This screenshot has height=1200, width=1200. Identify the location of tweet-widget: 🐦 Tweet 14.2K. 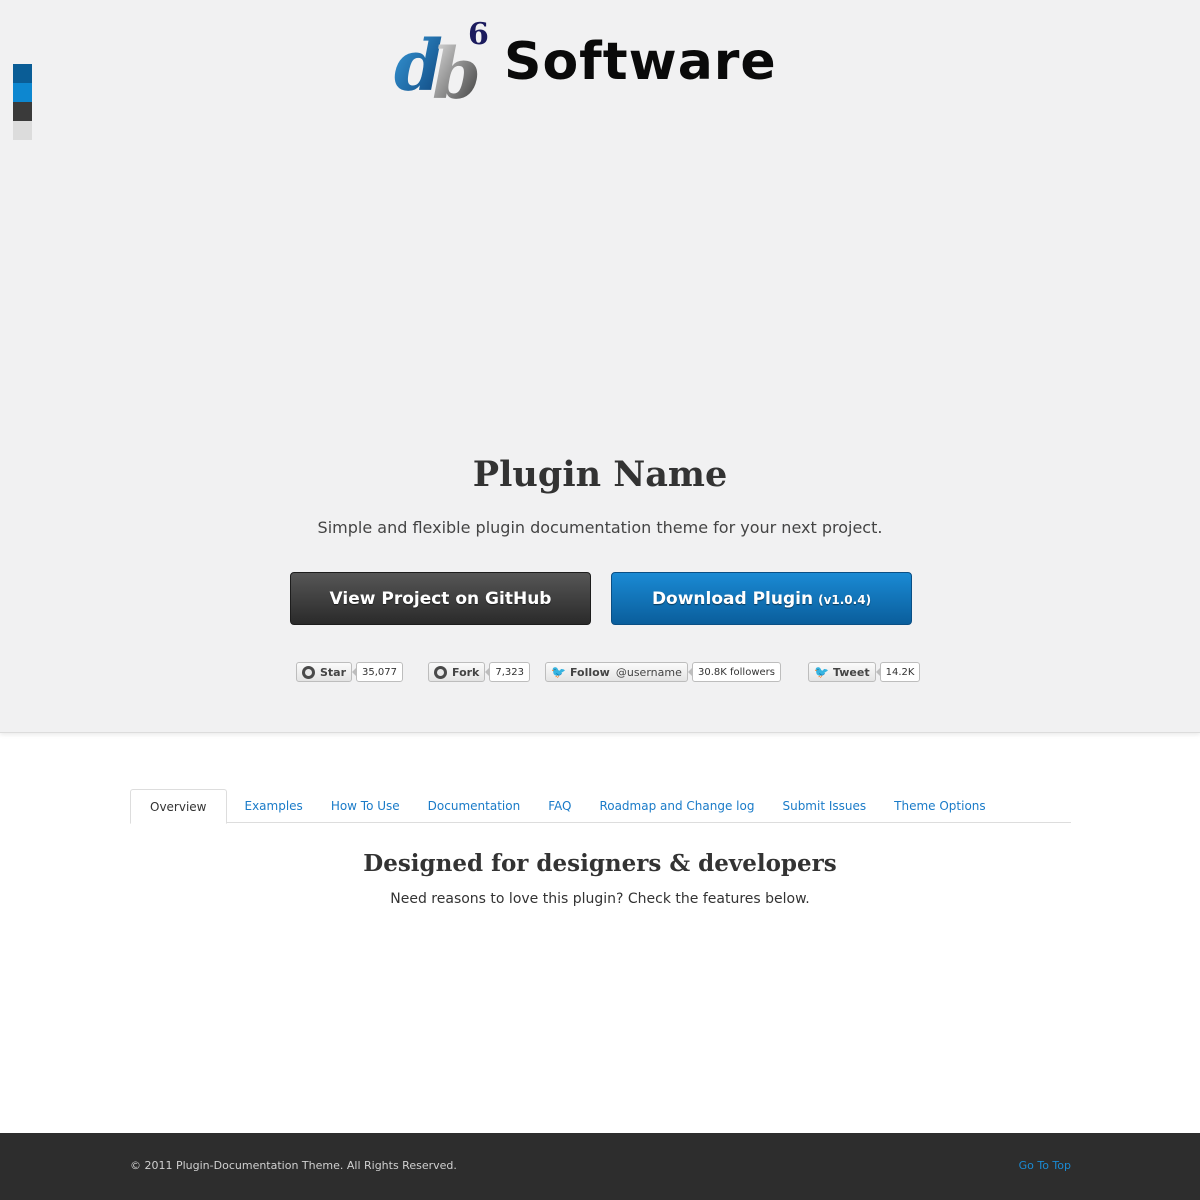
(864, 672).